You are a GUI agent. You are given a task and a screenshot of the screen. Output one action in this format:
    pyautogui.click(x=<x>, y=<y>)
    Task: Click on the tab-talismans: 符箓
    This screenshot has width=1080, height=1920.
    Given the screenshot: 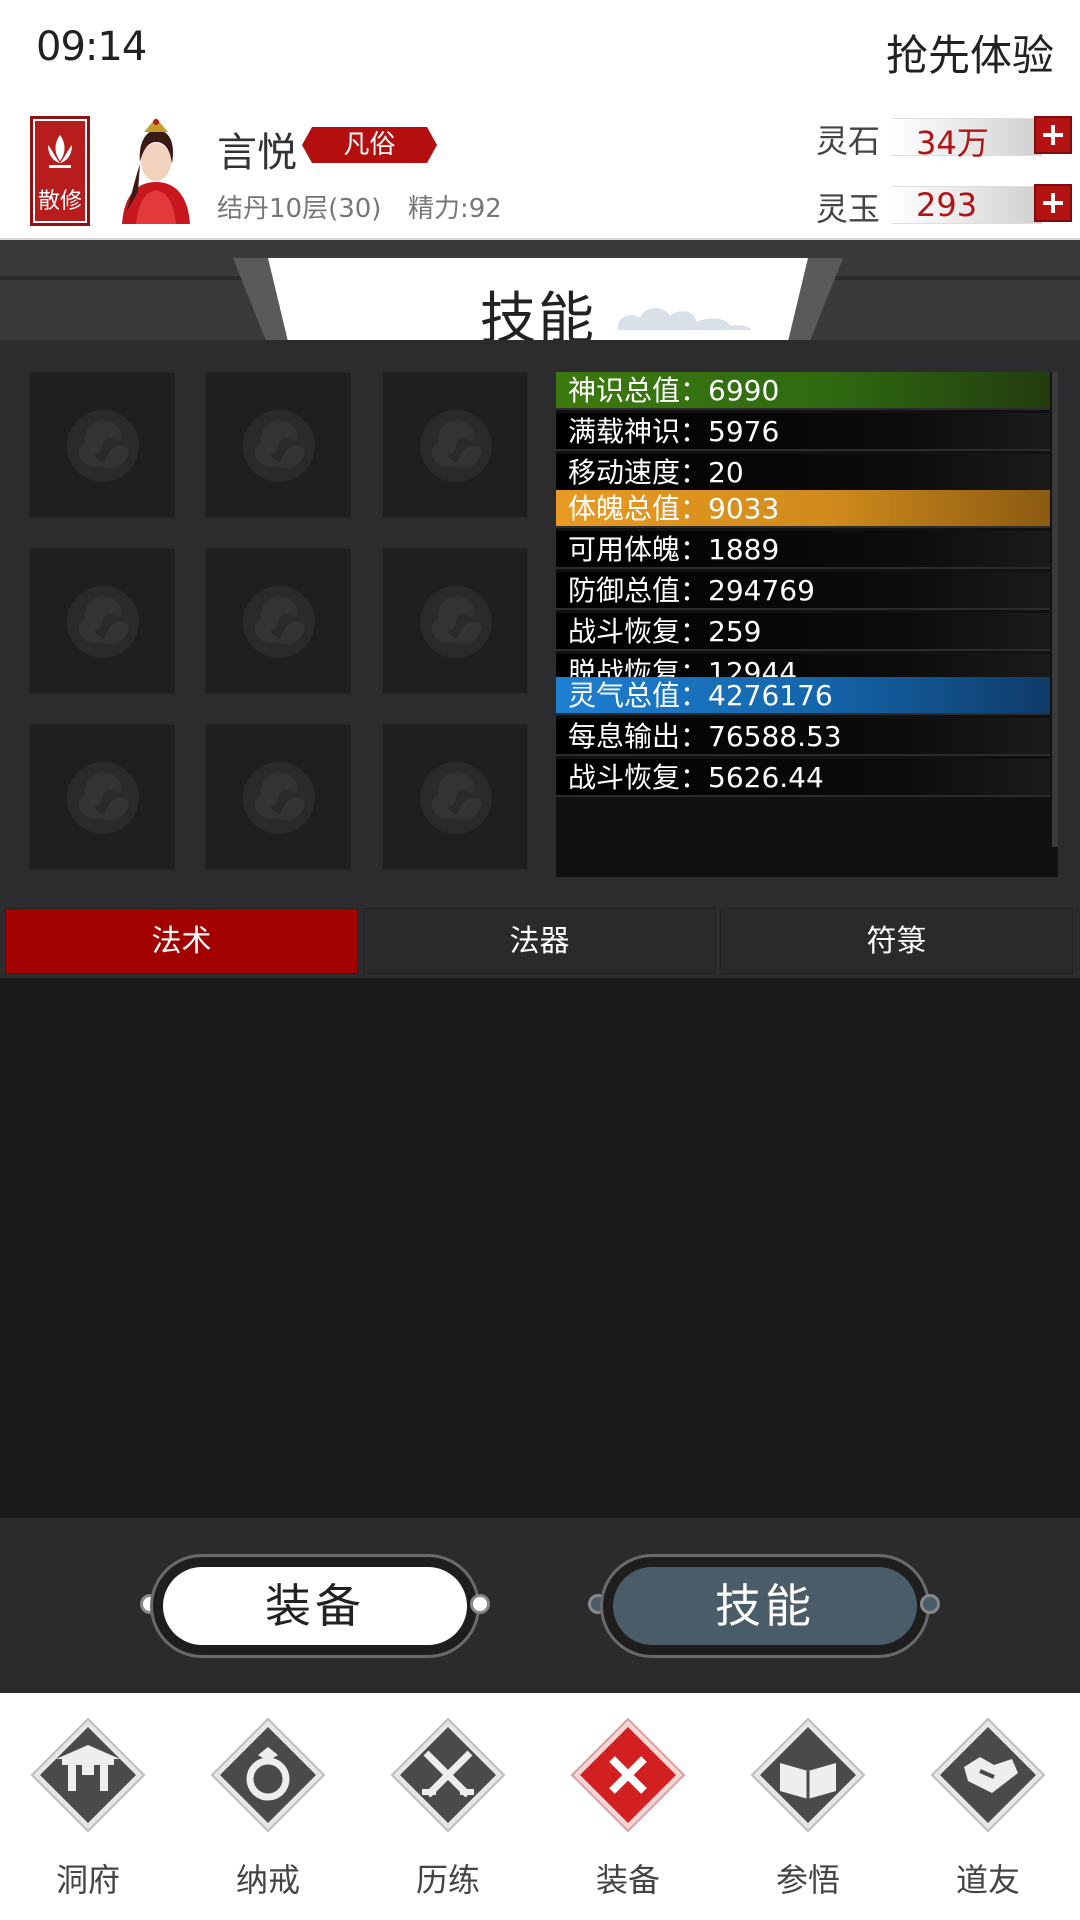 What is the action you would take?
    pyautogui.click(x=896, y=941)
    